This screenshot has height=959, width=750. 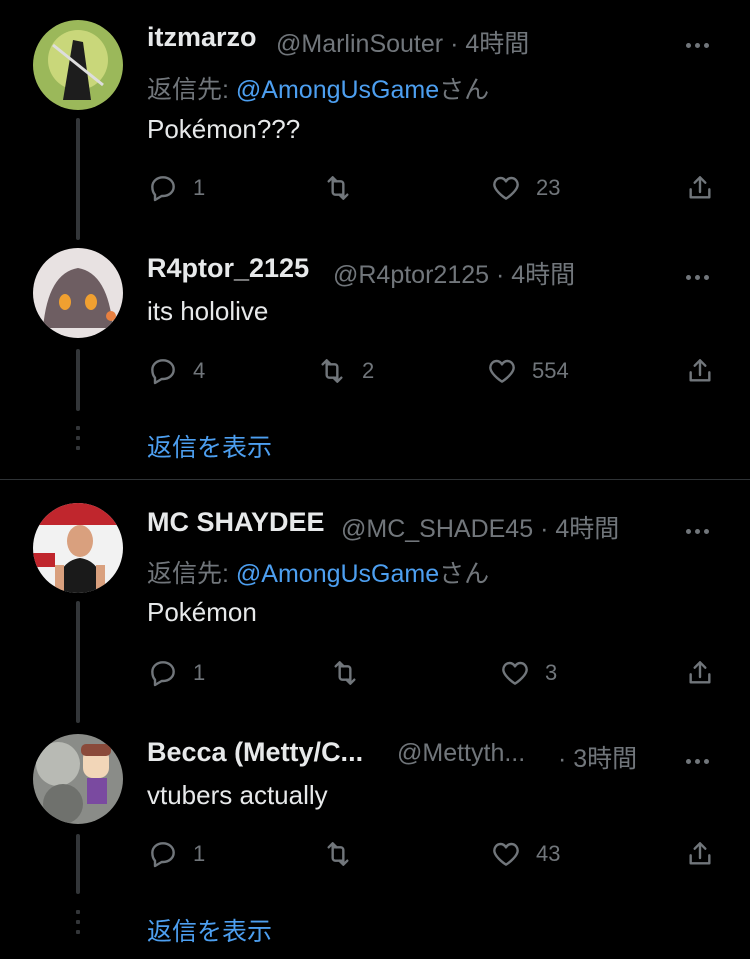 I want to click on like-count: 554, so click(x=550, y=370).